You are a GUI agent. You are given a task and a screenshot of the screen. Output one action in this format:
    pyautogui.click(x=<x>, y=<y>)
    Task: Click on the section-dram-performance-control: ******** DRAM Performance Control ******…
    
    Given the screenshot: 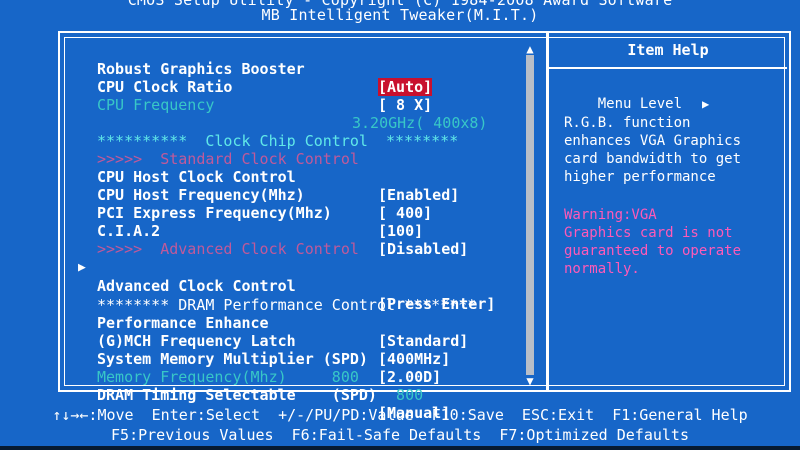 What is the action you would take?
    pyautogui.click(x=265, y=296)
    